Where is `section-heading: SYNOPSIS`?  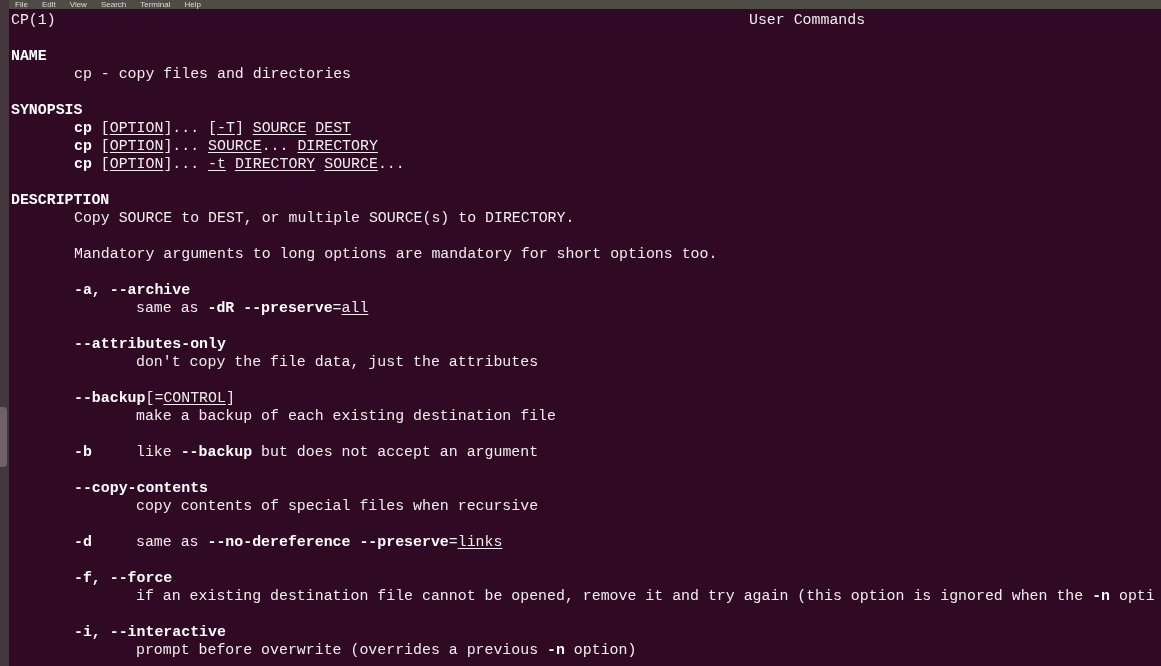 section-heading: SYNOPSIS is located at coordinates (47, 110).